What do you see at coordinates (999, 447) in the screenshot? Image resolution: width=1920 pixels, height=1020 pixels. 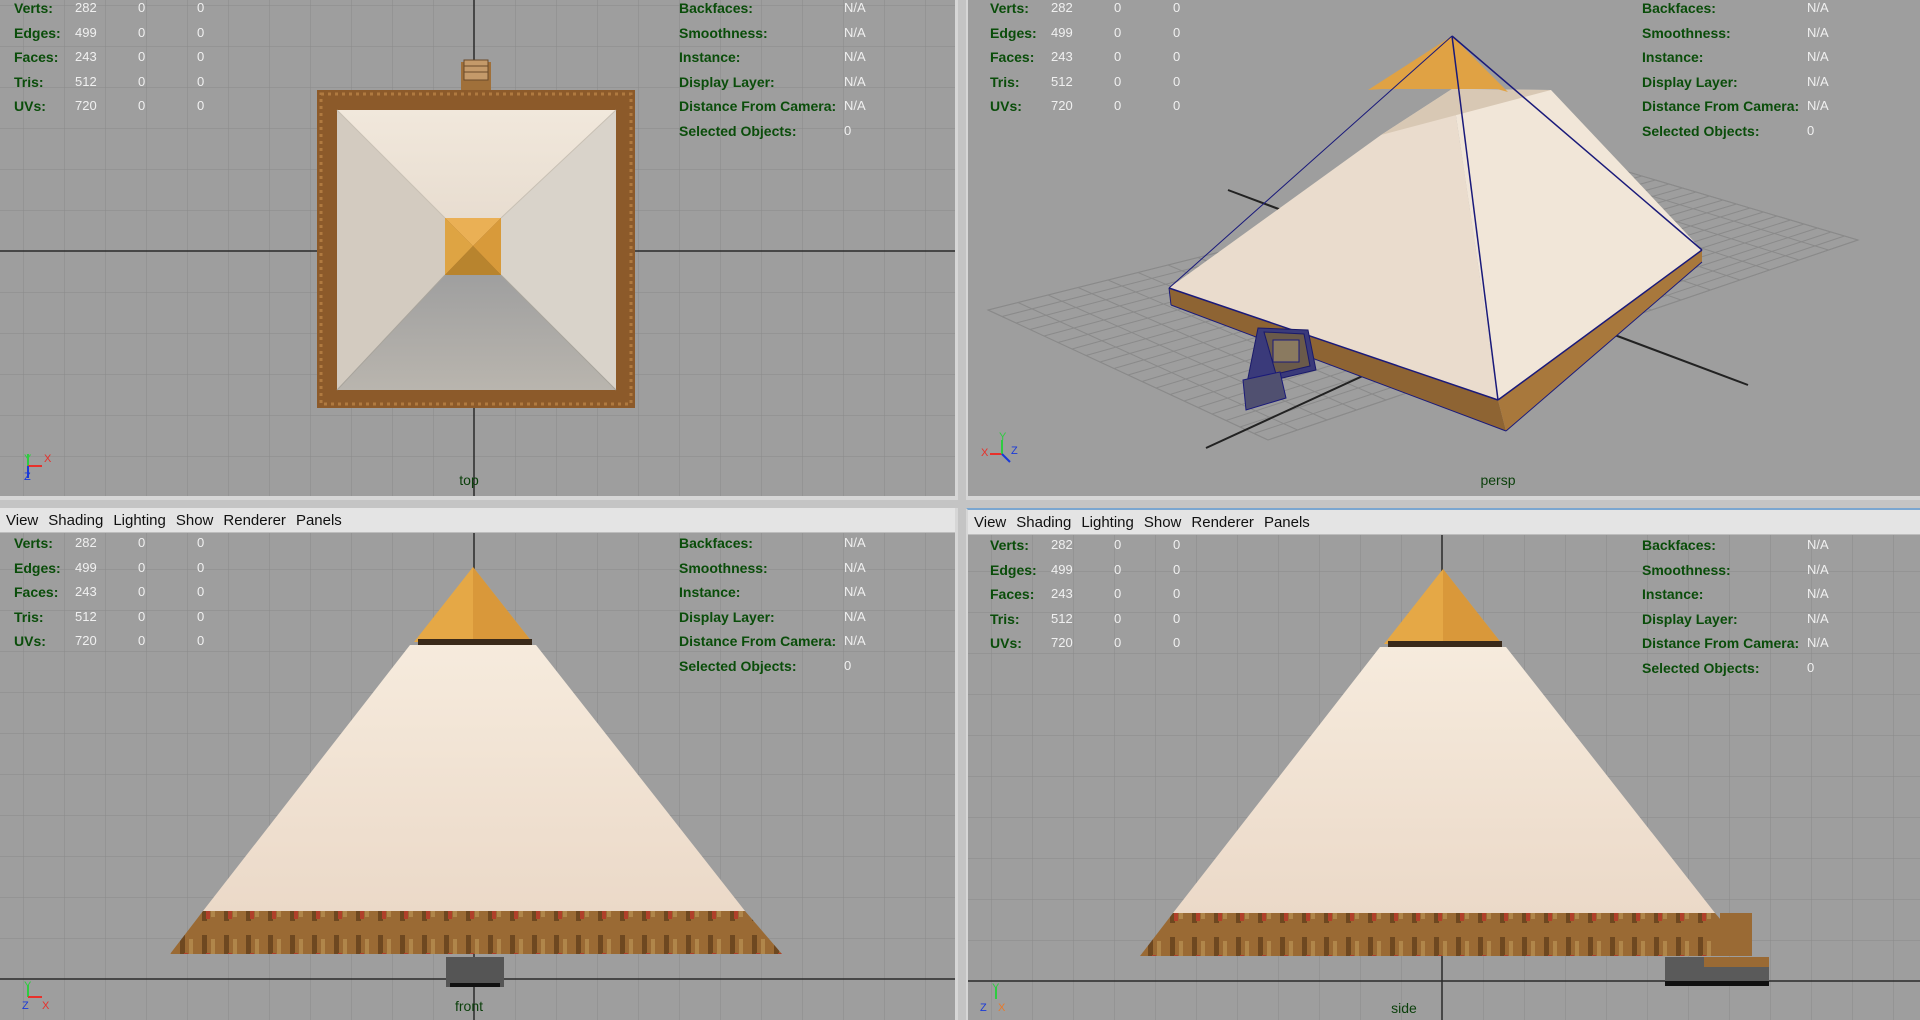 I see `axis-gizmo-icon: X Y Z` at bounding box center [999, 447].